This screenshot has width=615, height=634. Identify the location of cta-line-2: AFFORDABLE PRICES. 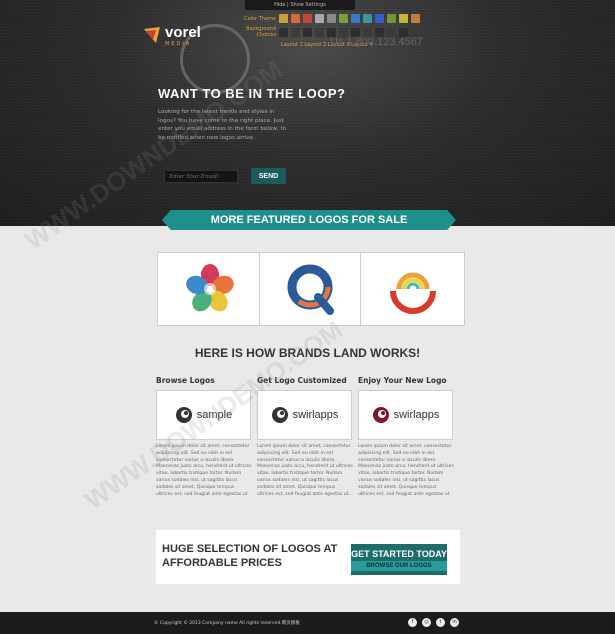
(222, 563).